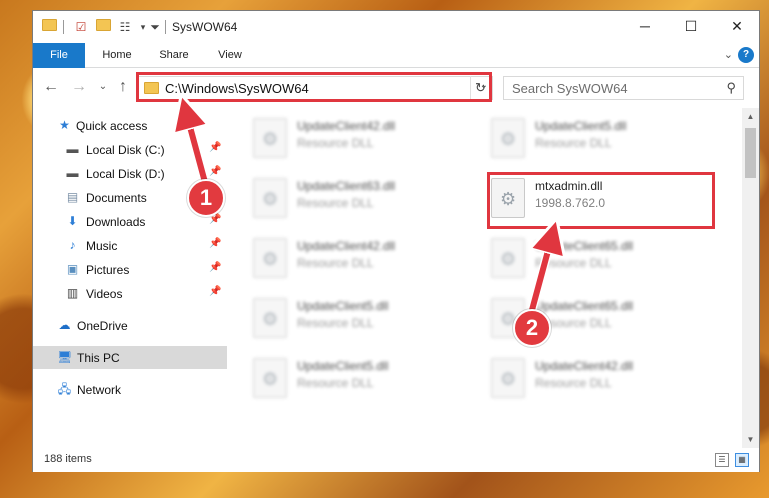  What do you see at coordinates (102, 326) in the screenshot?
I see `sidebar-item-label: OneDrive` at bounding box center [102, 326].